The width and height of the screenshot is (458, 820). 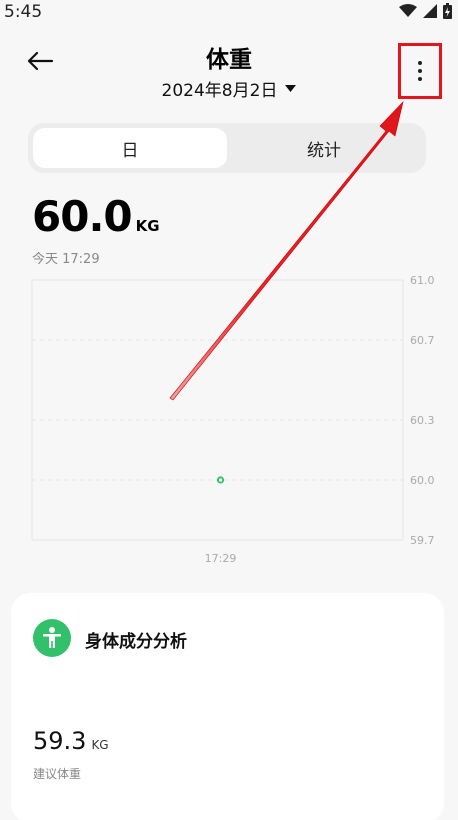 I want to click on suggested-weight: 59.3 KG, so click(x=71, y=741).